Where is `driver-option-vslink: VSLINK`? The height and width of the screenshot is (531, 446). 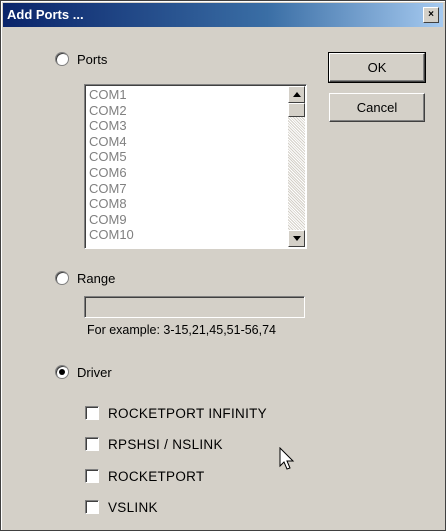 driver-option-vslink: VSLINK is located at coordinates (121, 507).